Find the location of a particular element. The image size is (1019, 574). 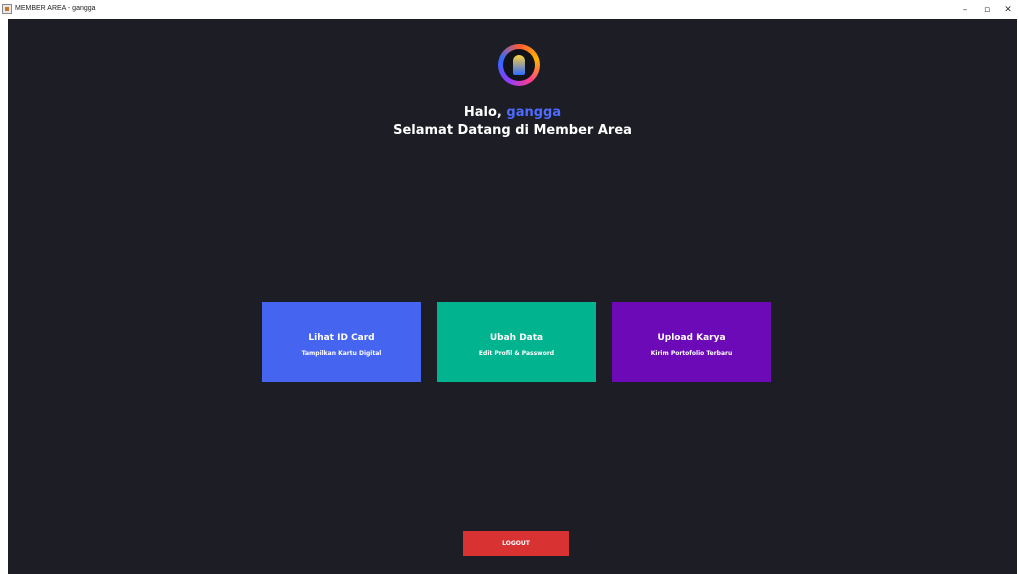

edit-data-subtitle: Edit Profil & Password is located at coordinates (516, 353).